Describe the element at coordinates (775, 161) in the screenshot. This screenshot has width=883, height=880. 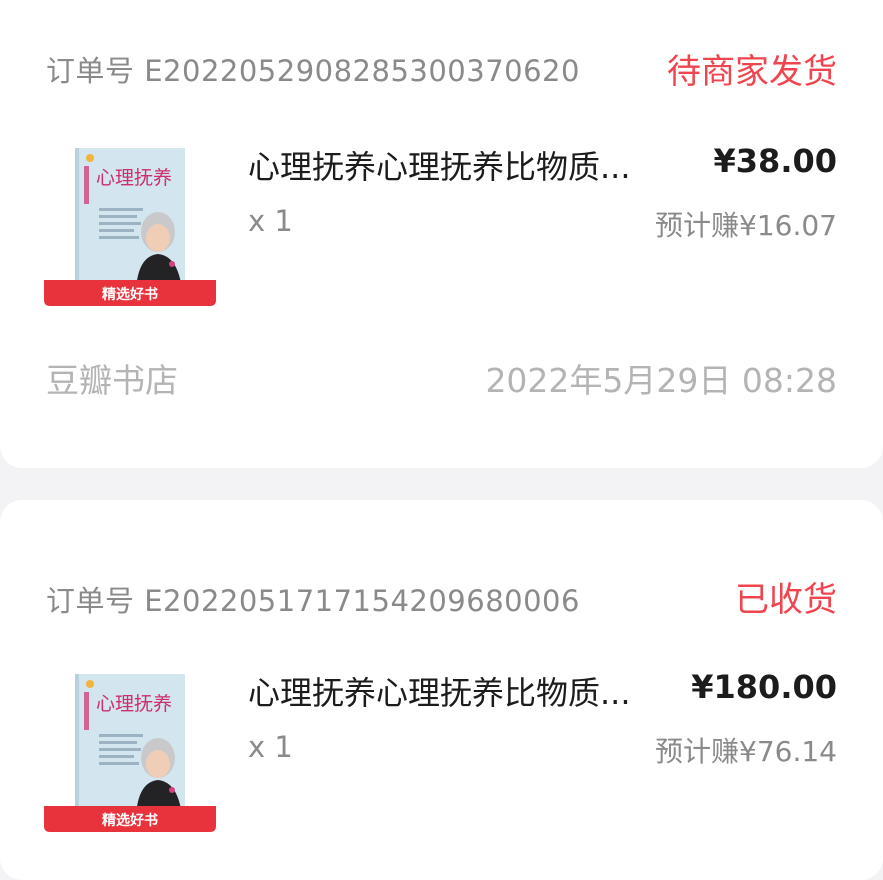
I see `item-price: ¥38.00` at that location.